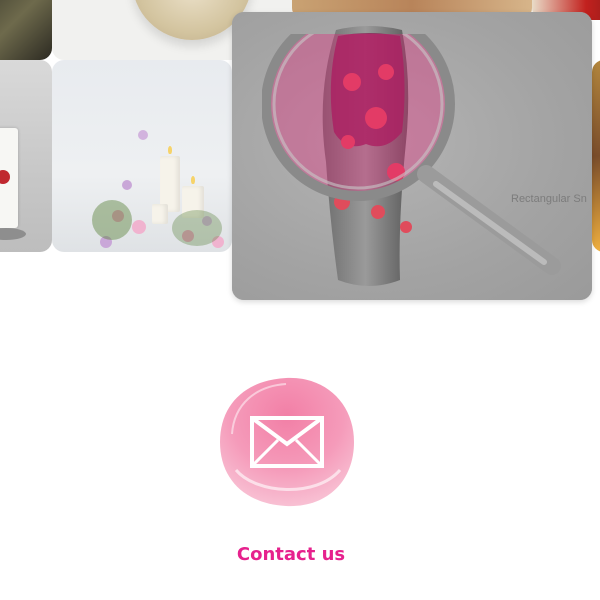 The height and width of the screenshot is (600, 600). I want to click on candle-image, so click(160, 214).